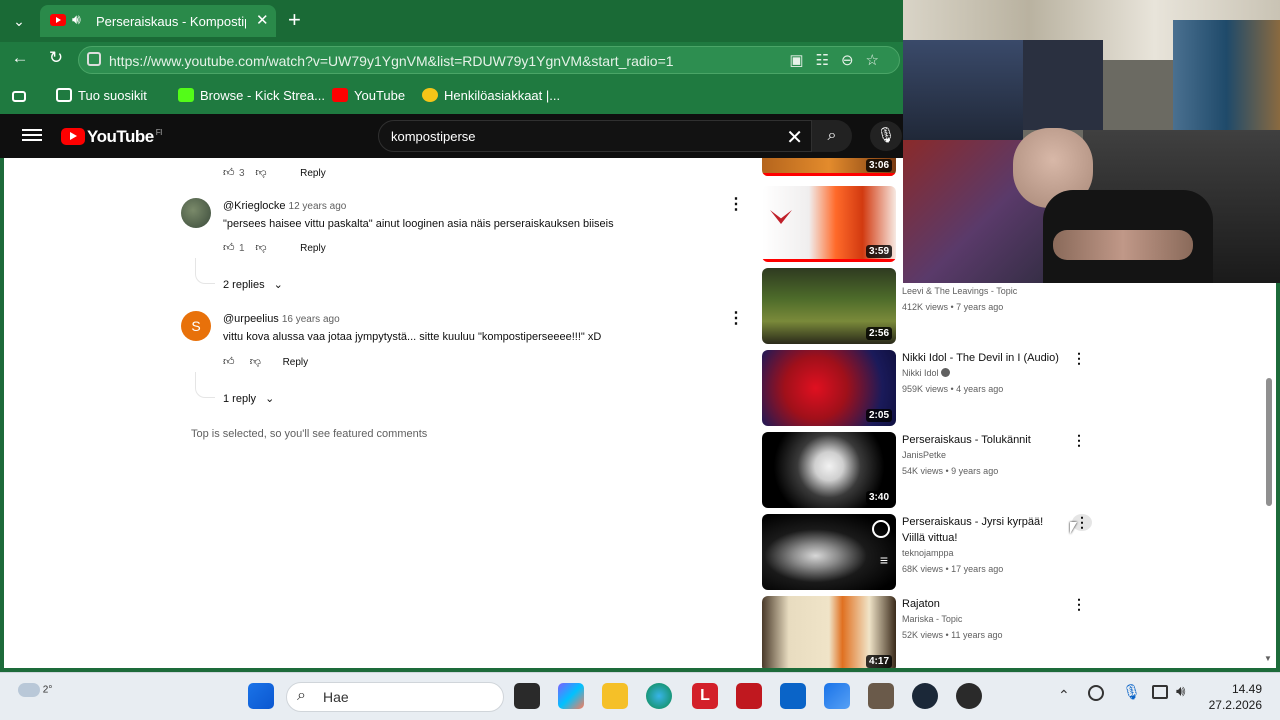 This screenshot has width=1280, height=720. What do you see at coordinates (22, 95) in the screenshot?
I see `collections-icon` at bounding box center [22, 95].